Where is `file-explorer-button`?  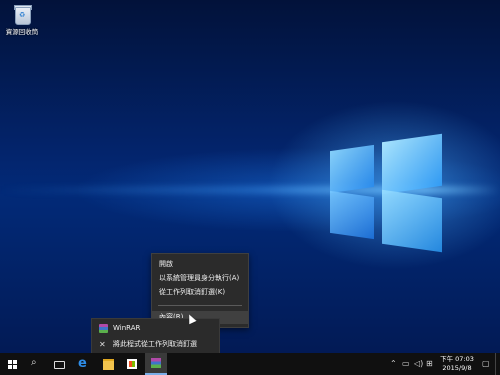 file-explorer-button is located at coordinates (108, 364).